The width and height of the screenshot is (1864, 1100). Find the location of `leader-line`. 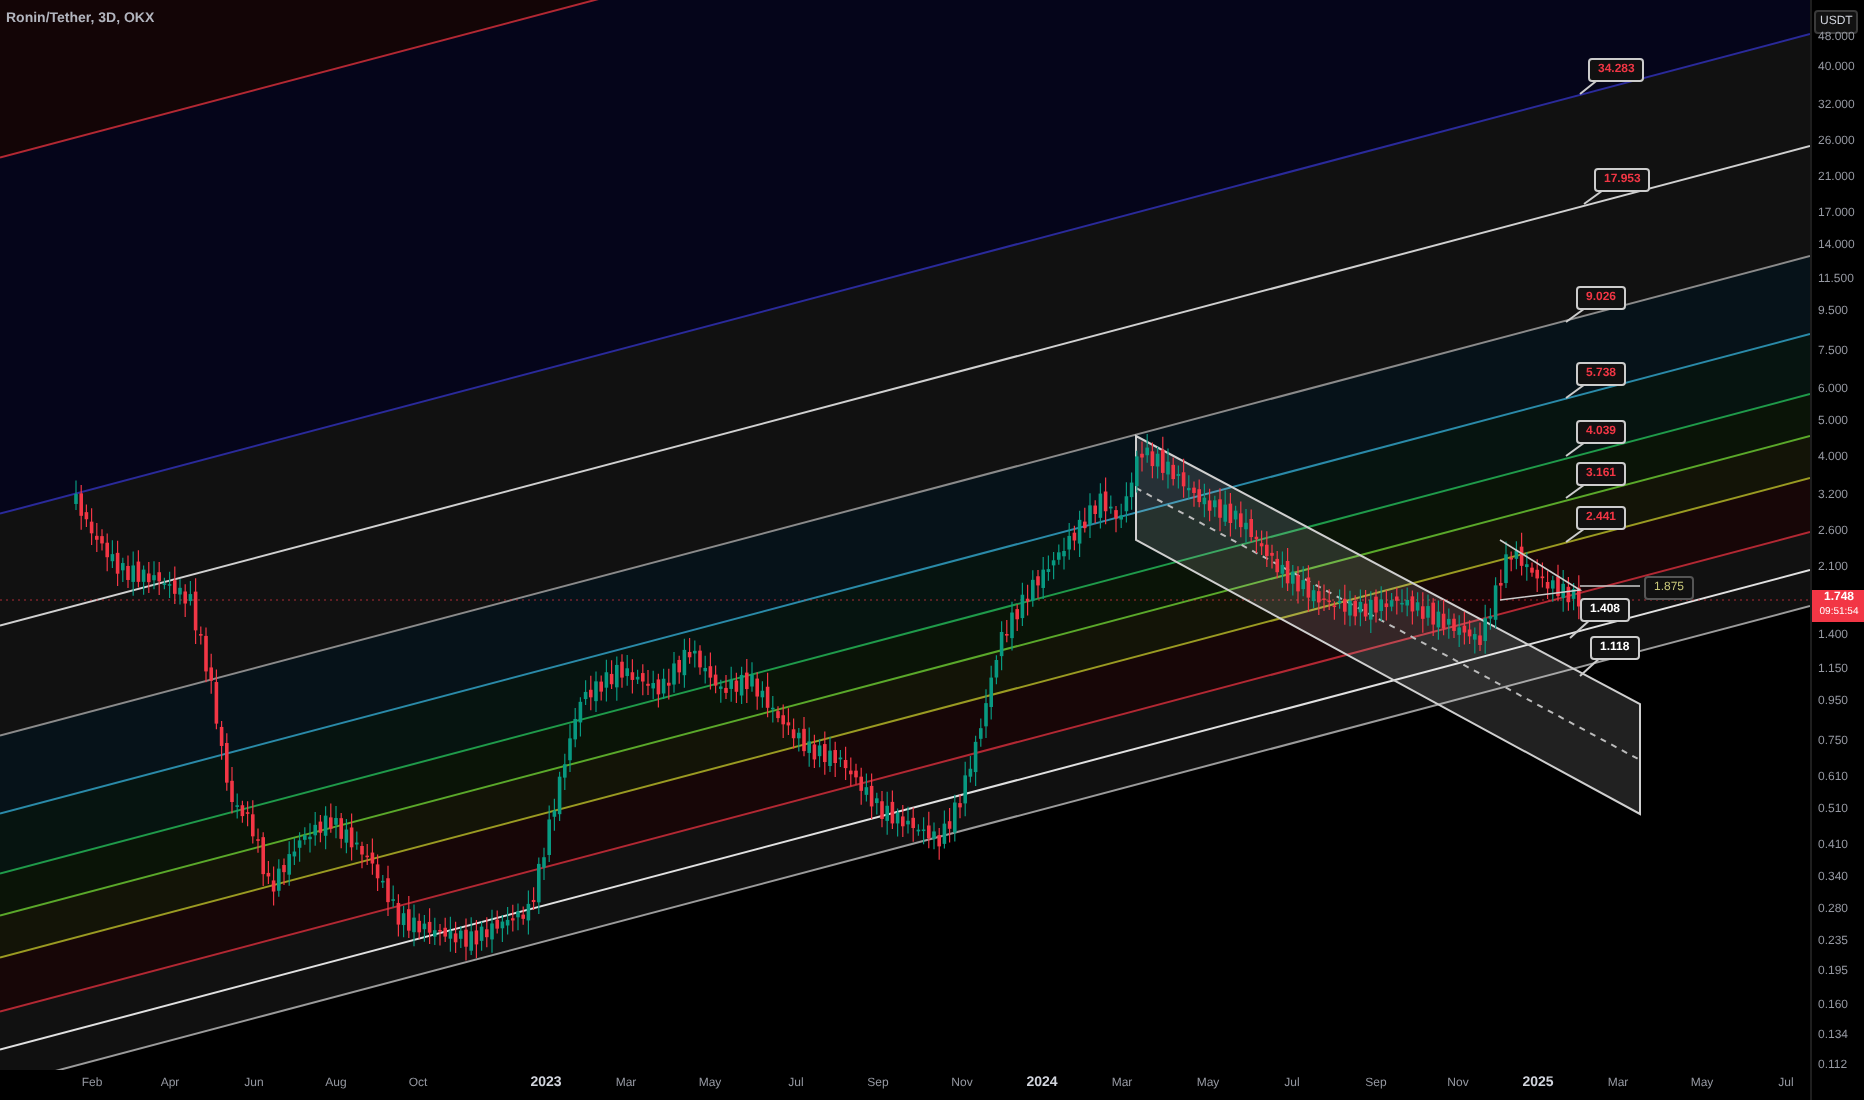

leader-line is located at coordinates (1610, 586).